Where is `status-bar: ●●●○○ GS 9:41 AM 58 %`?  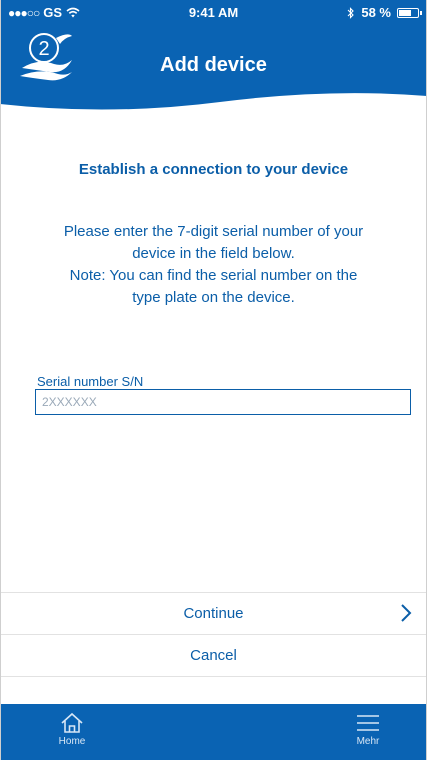 status-bar: ●●●○○ GS 9:41 AM 58 % is located at coordinates (213, 12).